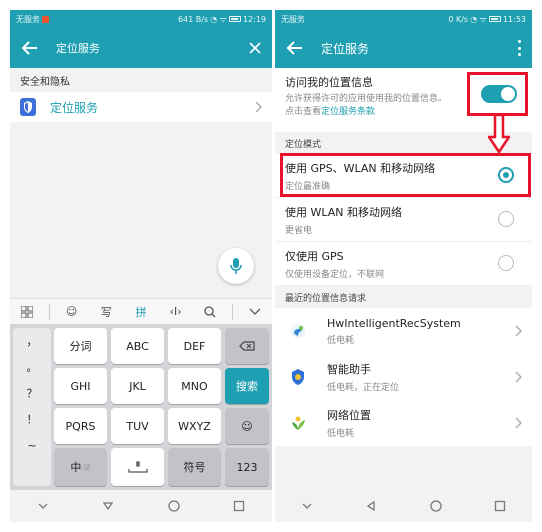  What do you see at coordinates (141, 80) in the screenshot?
I see `section-title: 安全和隐私` at bounding box center [141, 80].